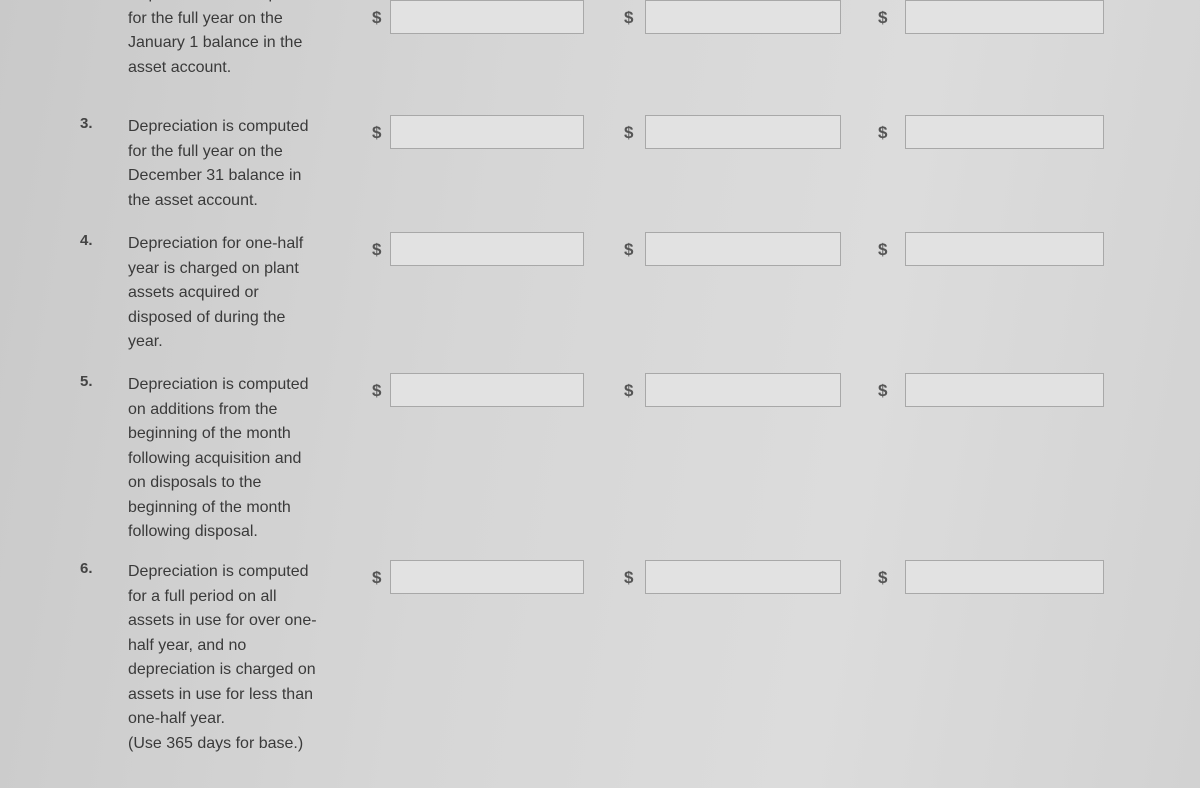 Image resolution: width=1200 pixels, height=788 pixels. I want to click on description-line: depreciation is charged on, so click(222, 669).